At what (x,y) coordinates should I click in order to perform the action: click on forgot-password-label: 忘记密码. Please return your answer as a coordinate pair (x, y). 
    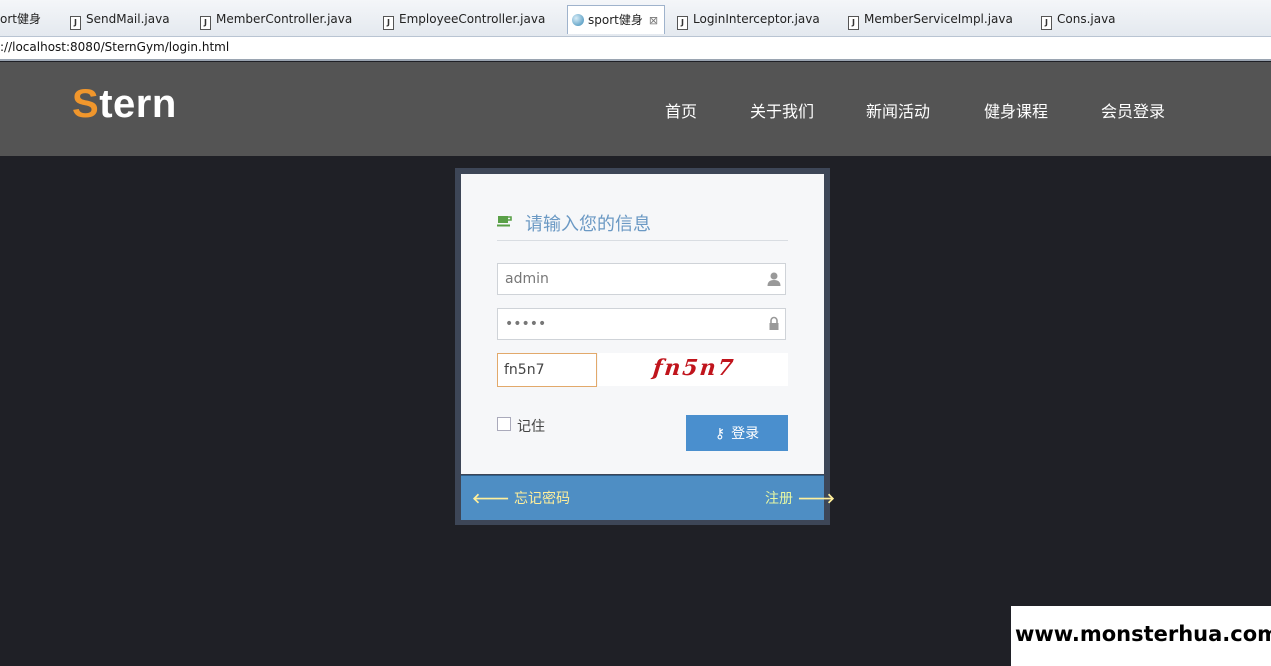
    Looking at the image, I should click on (542, 499).